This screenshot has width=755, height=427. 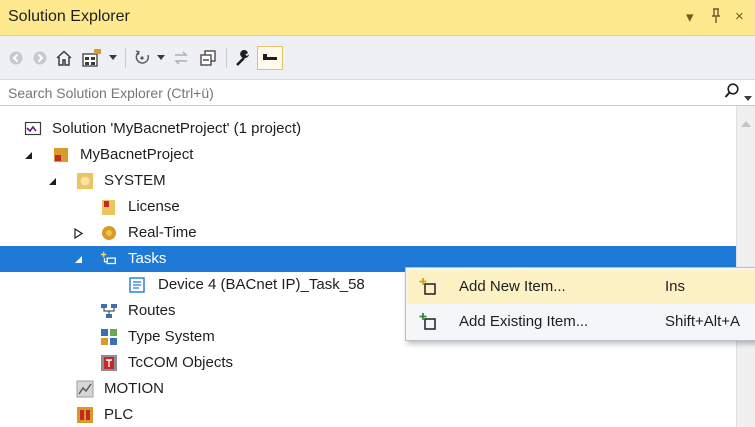 What do you see at coordinates (147, 258) in the screenshot?
I see `tree-item-label: Tasks` at bounding box center [147, 258].